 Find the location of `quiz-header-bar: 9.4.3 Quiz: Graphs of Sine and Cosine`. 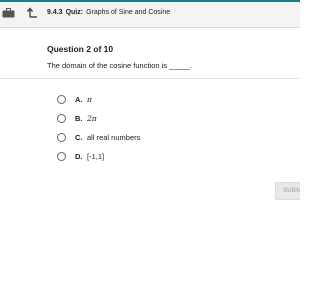

quiz-header-bar: 9.4.3 Quiz: Graphs of Sine and Cosine is located at coordinates (150, 14).